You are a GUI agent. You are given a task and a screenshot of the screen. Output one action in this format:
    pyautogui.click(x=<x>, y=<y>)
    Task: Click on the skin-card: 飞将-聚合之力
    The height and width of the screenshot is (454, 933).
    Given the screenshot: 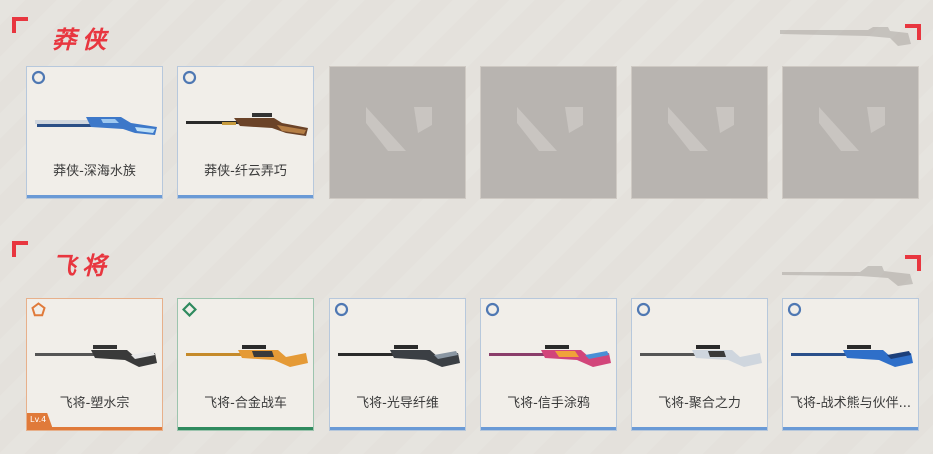 What is the action you would take?
    pyautogui.click(x=699, y=364)
    